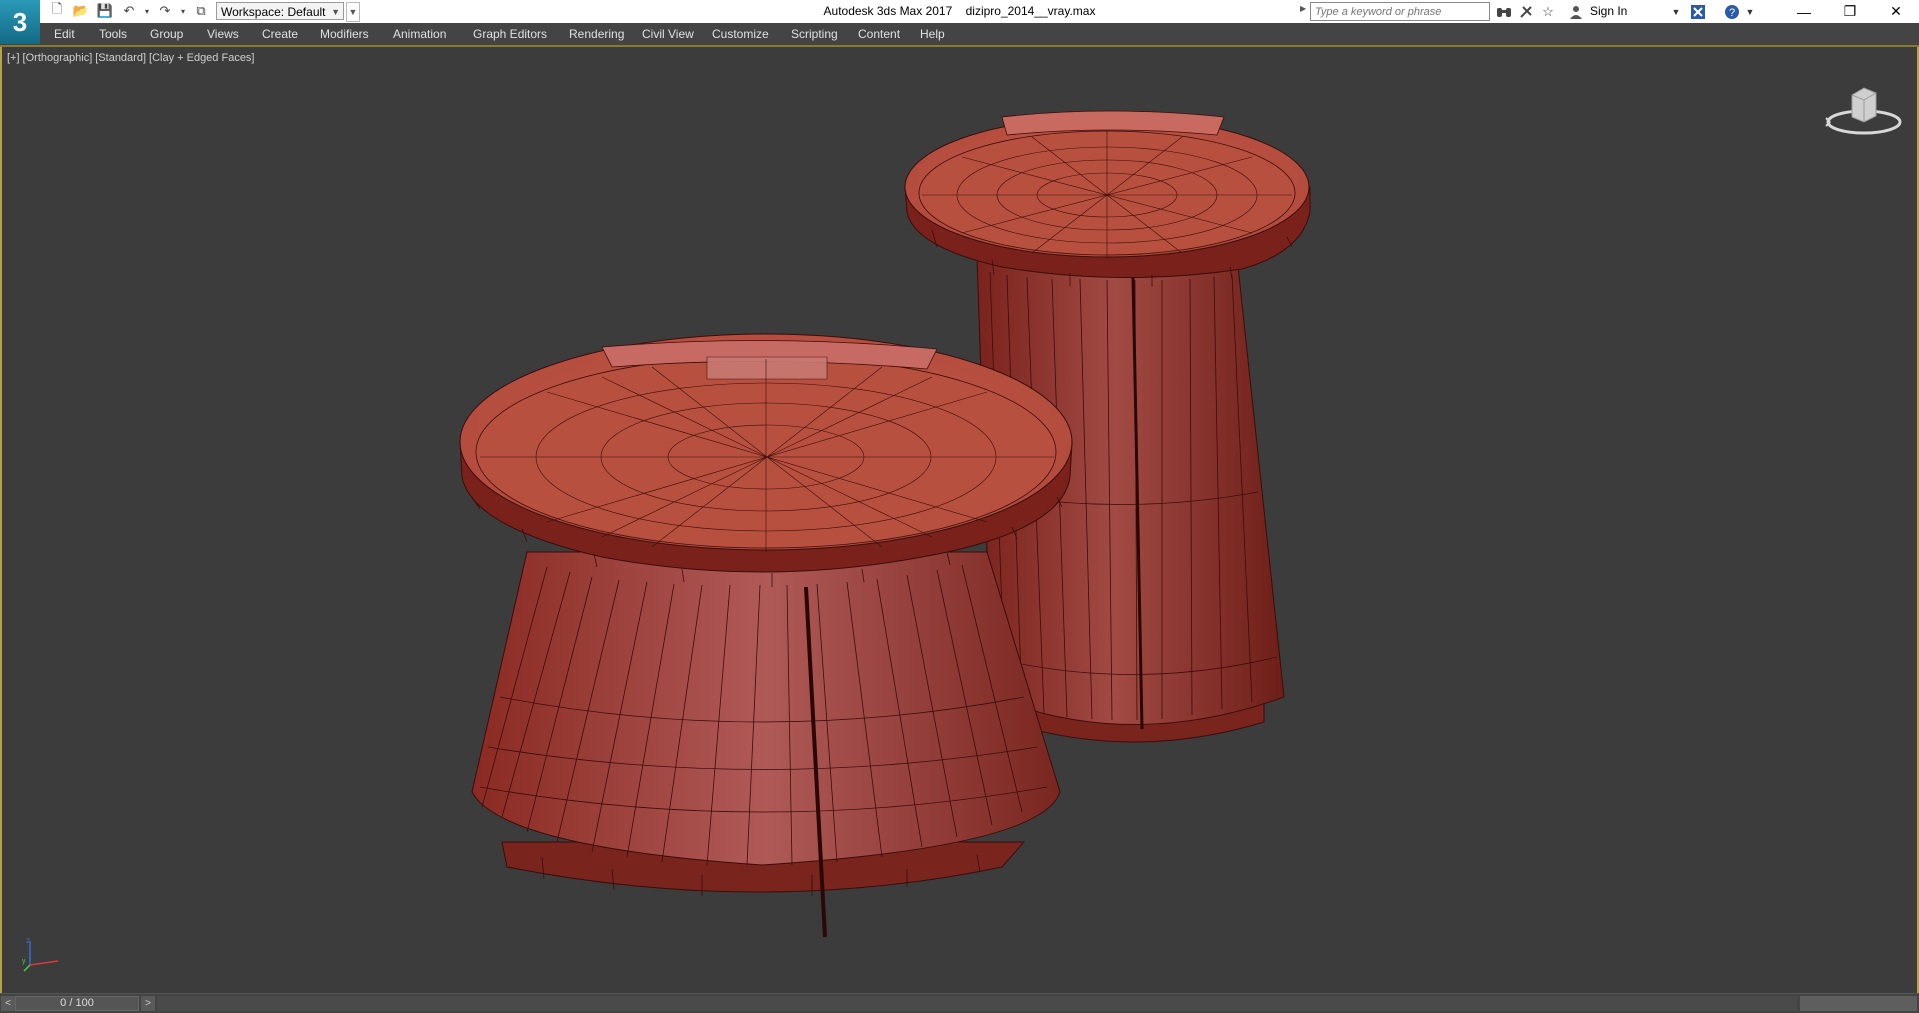 The image size is (1919, 1013). What do you see at coordinates (1698, 11) in the screenshot?
I see `exchange-apps-icon` at bounding box center [1698, 11].